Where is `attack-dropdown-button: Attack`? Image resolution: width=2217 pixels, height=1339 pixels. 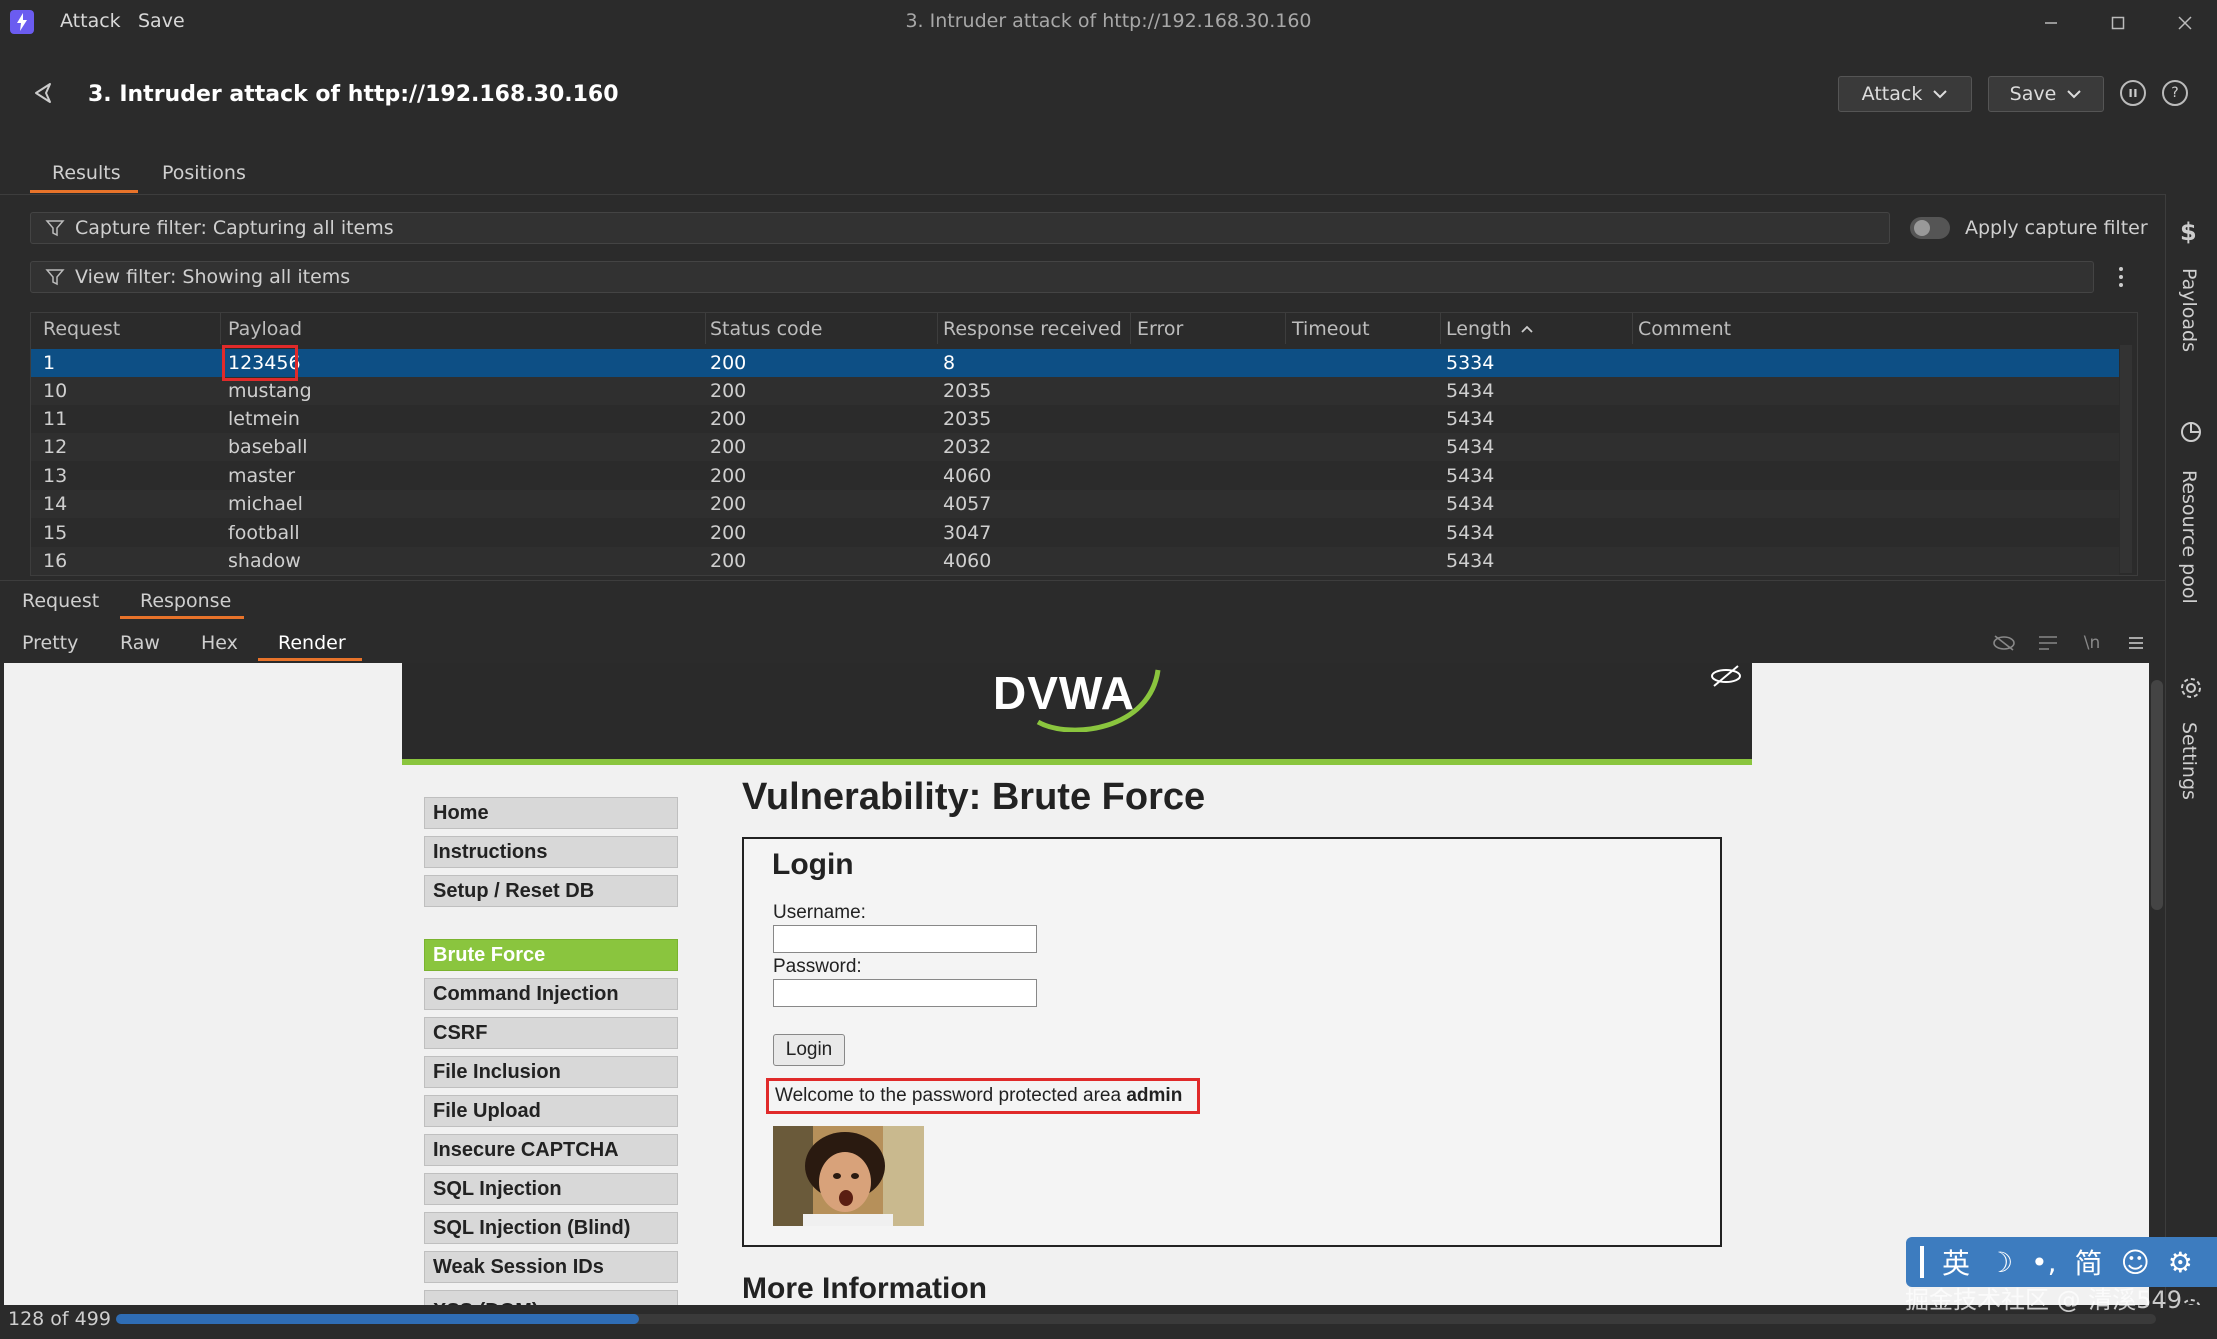 attack-dropdown-button: Attack is located at coordinates (1905, 94).